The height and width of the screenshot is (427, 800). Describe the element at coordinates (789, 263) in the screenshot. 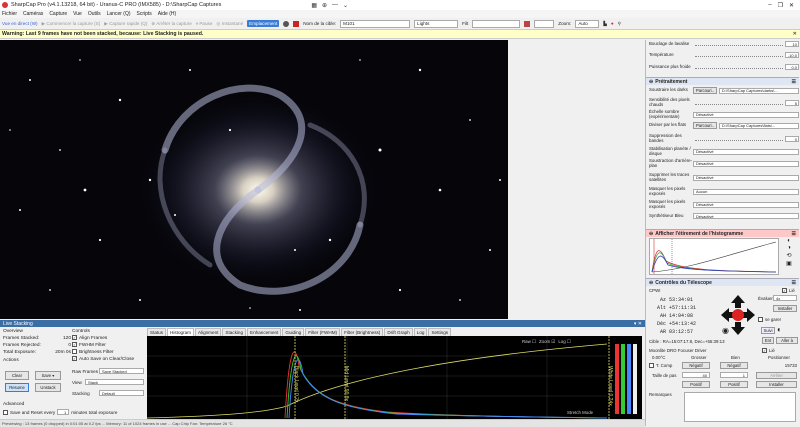

I see `save-icon: ▣` at that location.